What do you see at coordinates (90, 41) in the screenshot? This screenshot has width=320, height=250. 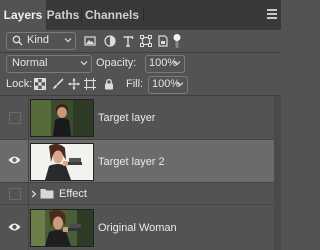 I see `filter-pixel-icon` at bounding box center [90, 41].